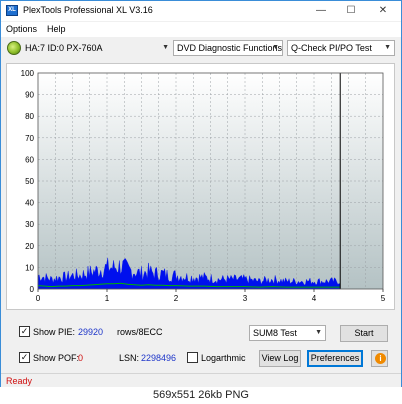 This screenshot has width=402, height=404. Describe the element at coordinates (335, 358) in the screenshot. I see `preferences-button: Preferences` at that location.